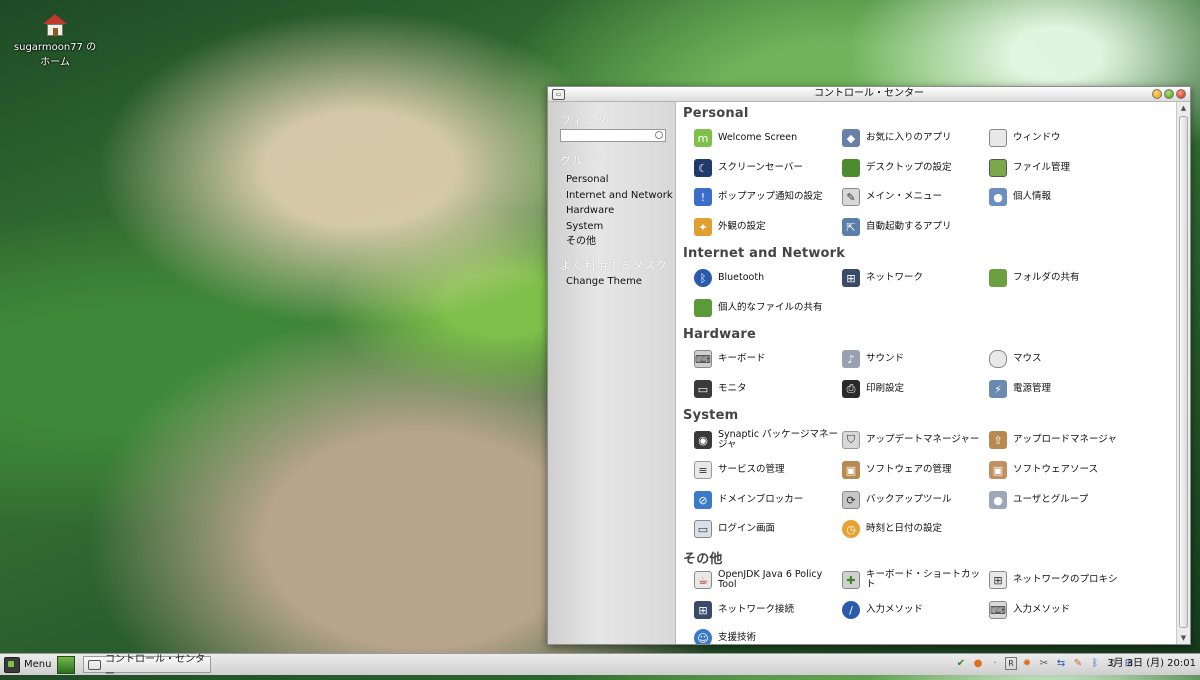 This screenshot has height=680, width=1200. What do you see at coordinates (915, 500) in the screenshot?
I see `applet-backup-tool: ⟳ バックアップツール` at bounding box center [915, 500].